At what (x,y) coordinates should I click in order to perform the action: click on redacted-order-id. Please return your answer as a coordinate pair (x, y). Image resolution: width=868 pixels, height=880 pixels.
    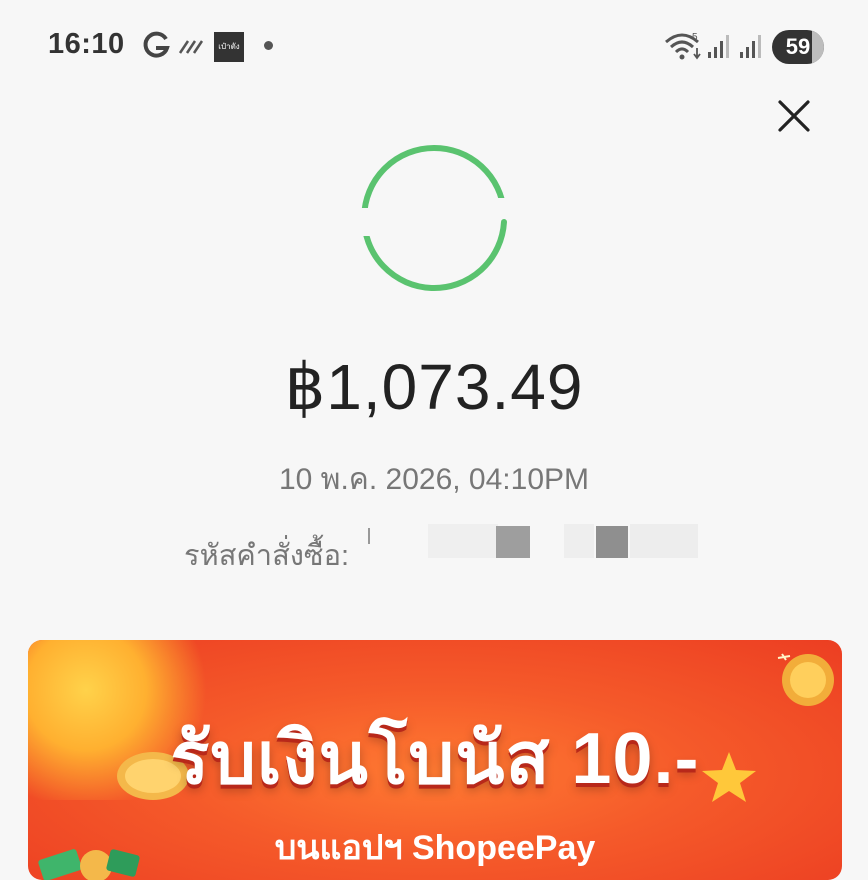
    Looking at the image, I should click on (533, 540).